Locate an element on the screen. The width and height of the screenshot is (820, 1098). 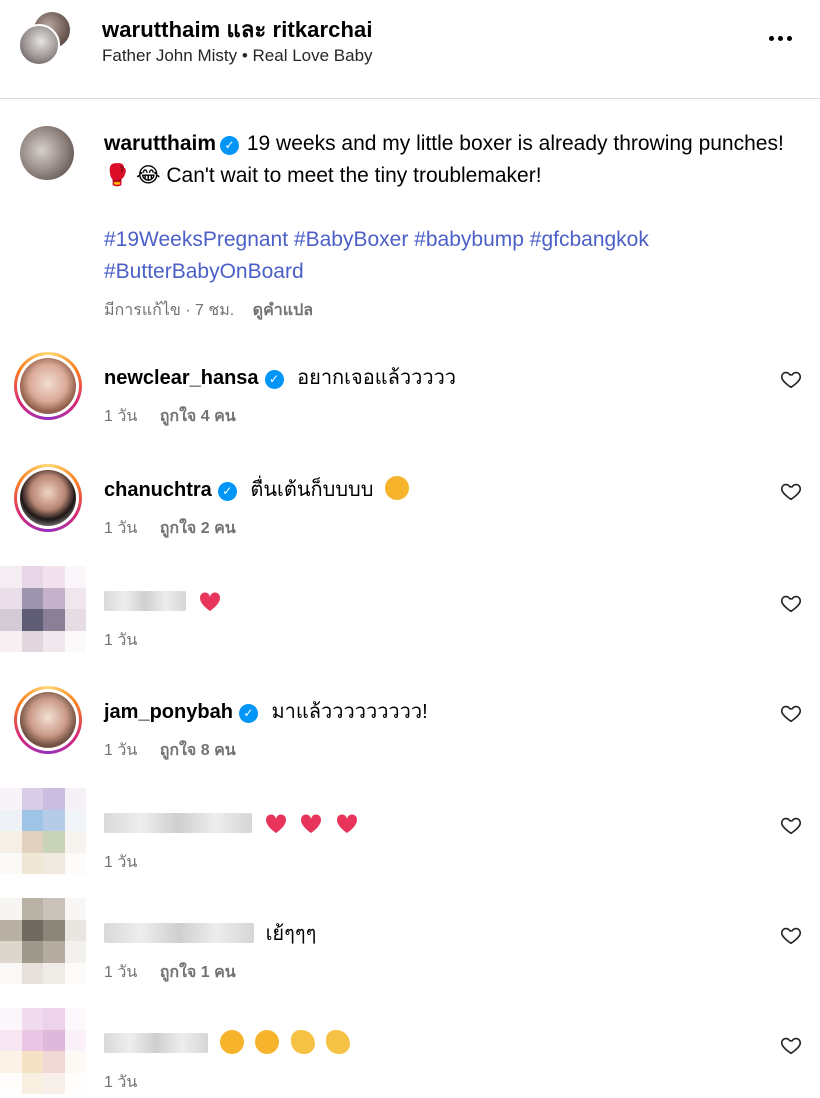
comment-line: jam_ponybah ✓ มาแล้ววววววววว! is located at coordinates (266, 712).